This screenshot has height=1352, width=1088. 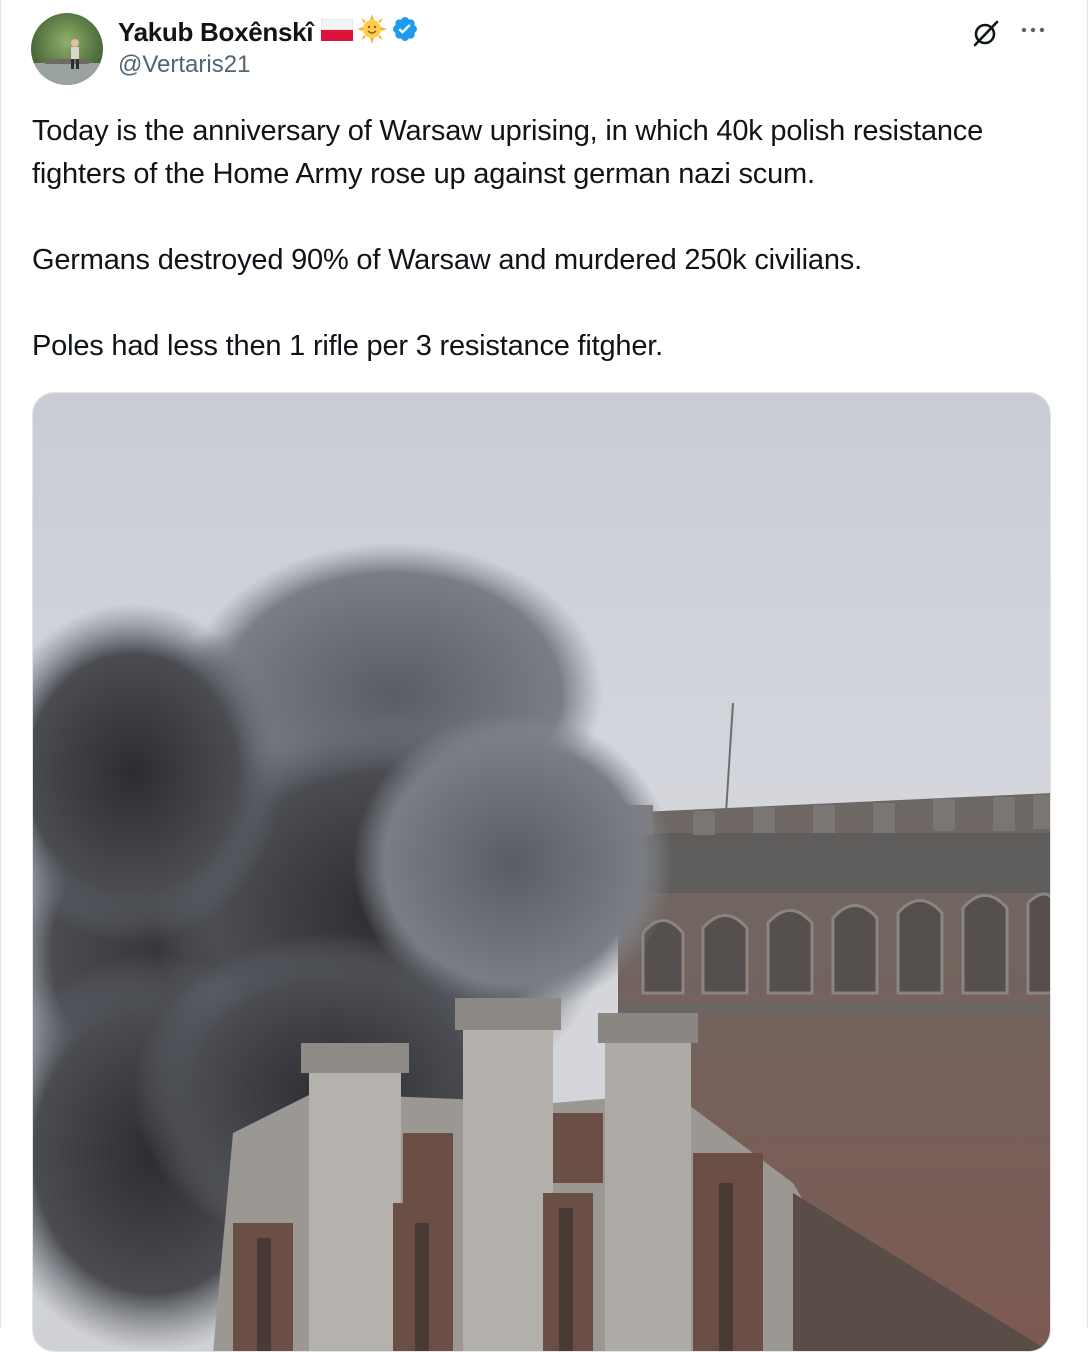 What do you see at coordinates (986, 35) in the screenshot?
I see `grok-icon` at bounding box center [986, 35].